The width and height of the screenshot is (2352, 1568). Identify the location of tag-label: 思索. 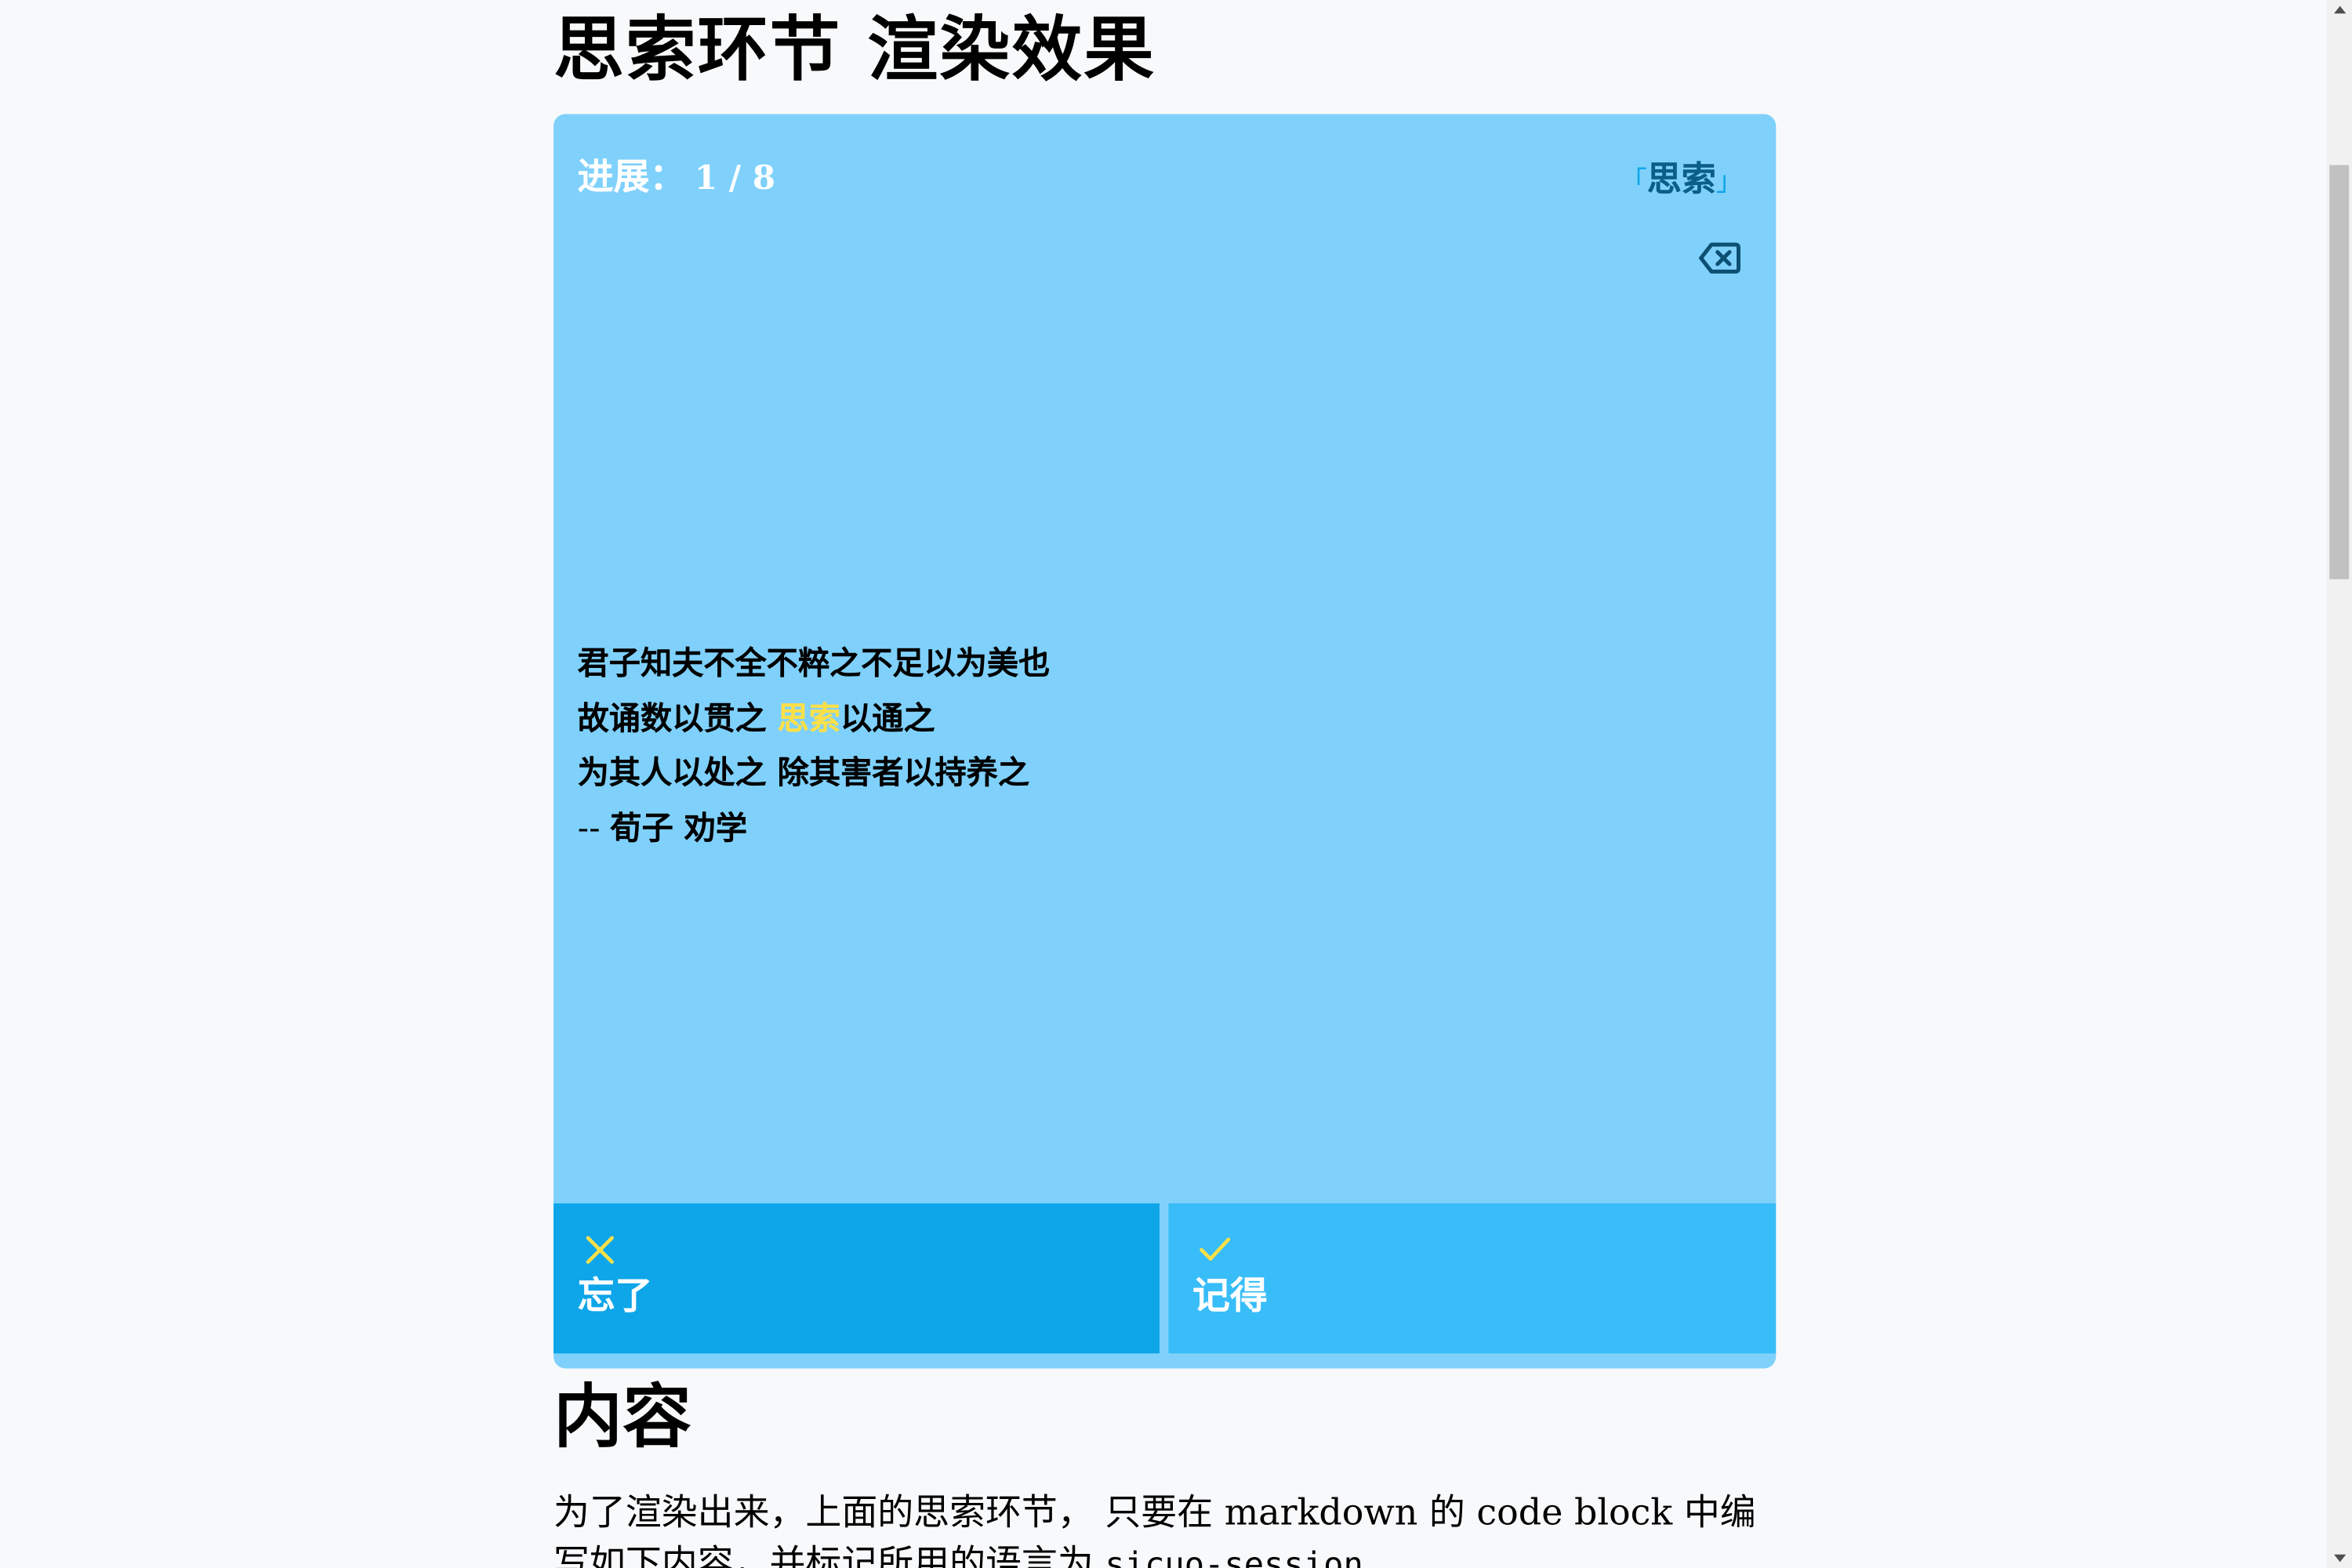
(1681, 180).